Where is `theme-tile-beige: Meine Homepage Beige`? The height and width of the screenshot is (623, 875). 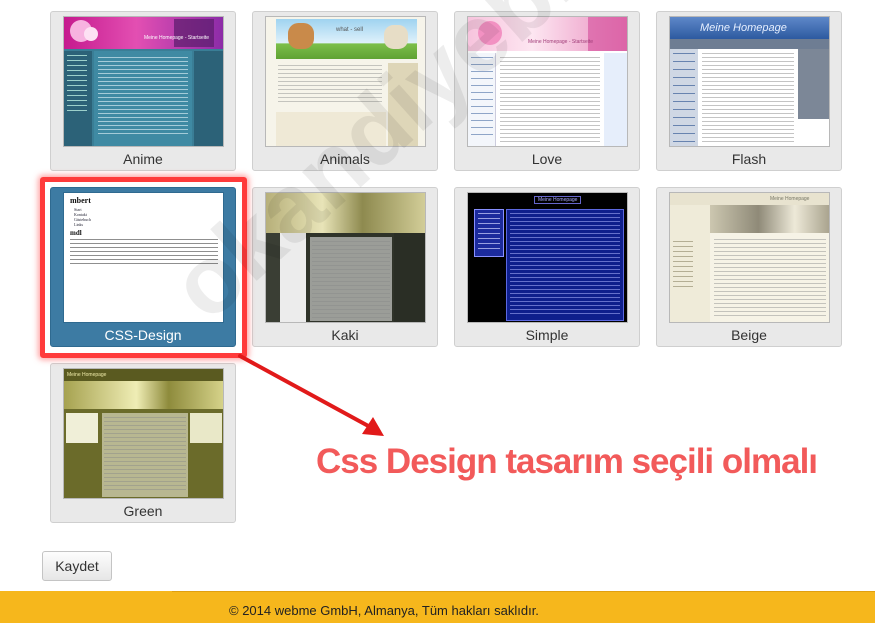
theme-tile-beige: Meine Homepage Beige is located at coordinates (749, 267).